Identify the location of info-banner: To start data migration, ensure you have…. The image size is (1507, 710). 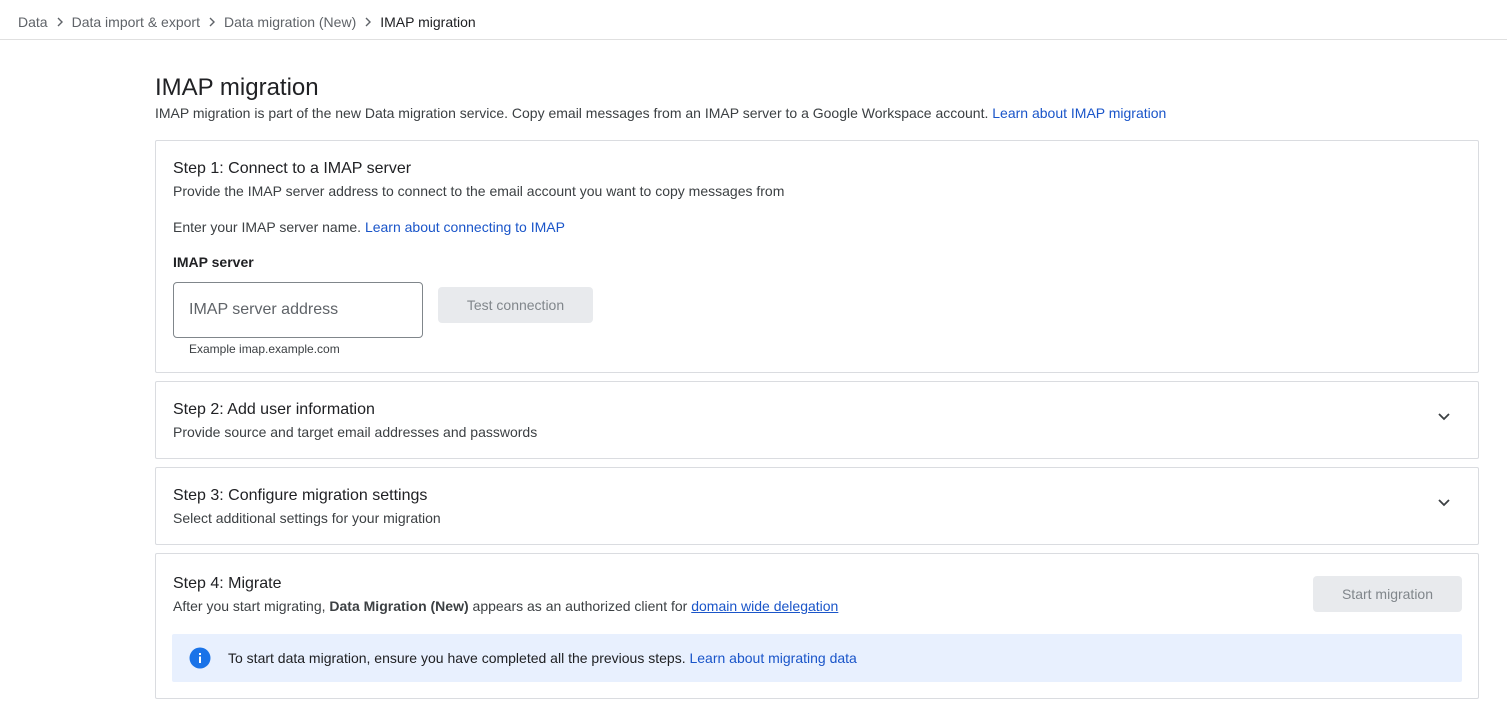
(817, 658).